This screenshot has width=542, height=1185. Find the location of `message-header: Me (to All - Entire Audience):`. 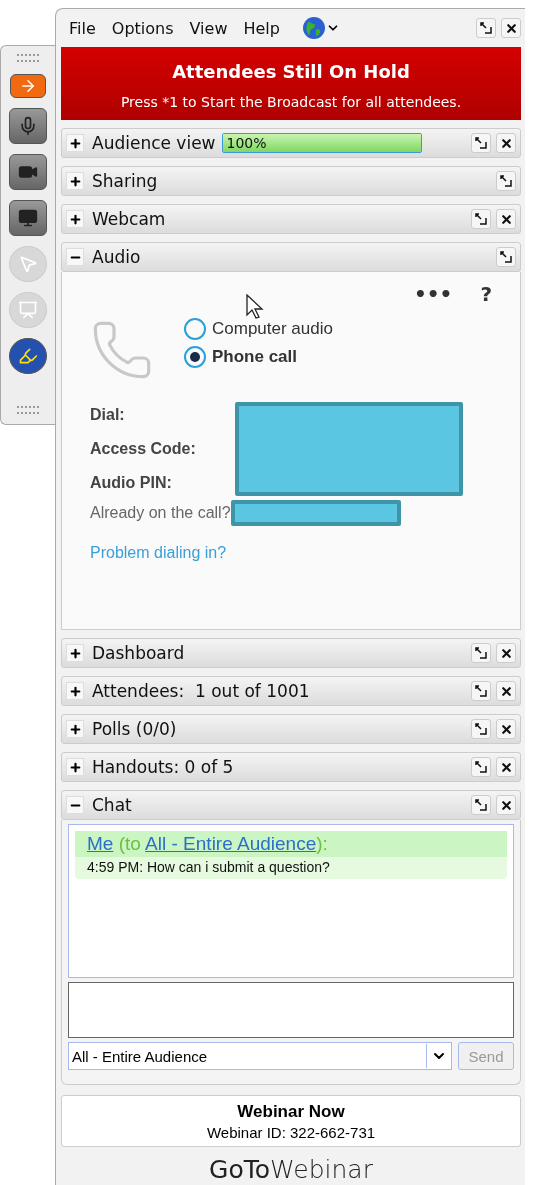

message-header: Me (to All - Entire Audience): is located at coordinates (291, 844).